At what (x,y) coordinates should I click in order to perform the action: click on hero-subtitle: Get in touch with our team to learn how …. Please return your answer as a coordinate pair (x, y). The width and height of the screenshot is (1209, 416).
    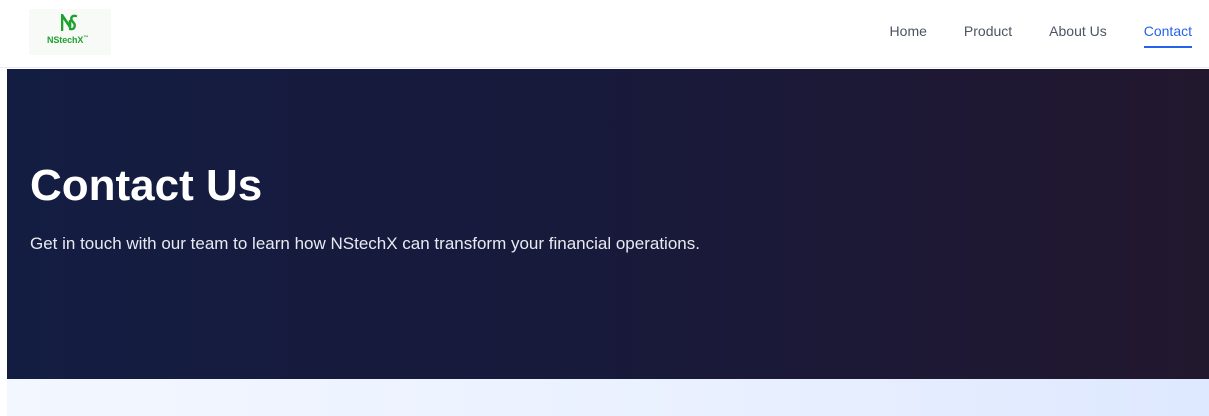
    Looking at the image, I should click on (365, 243).